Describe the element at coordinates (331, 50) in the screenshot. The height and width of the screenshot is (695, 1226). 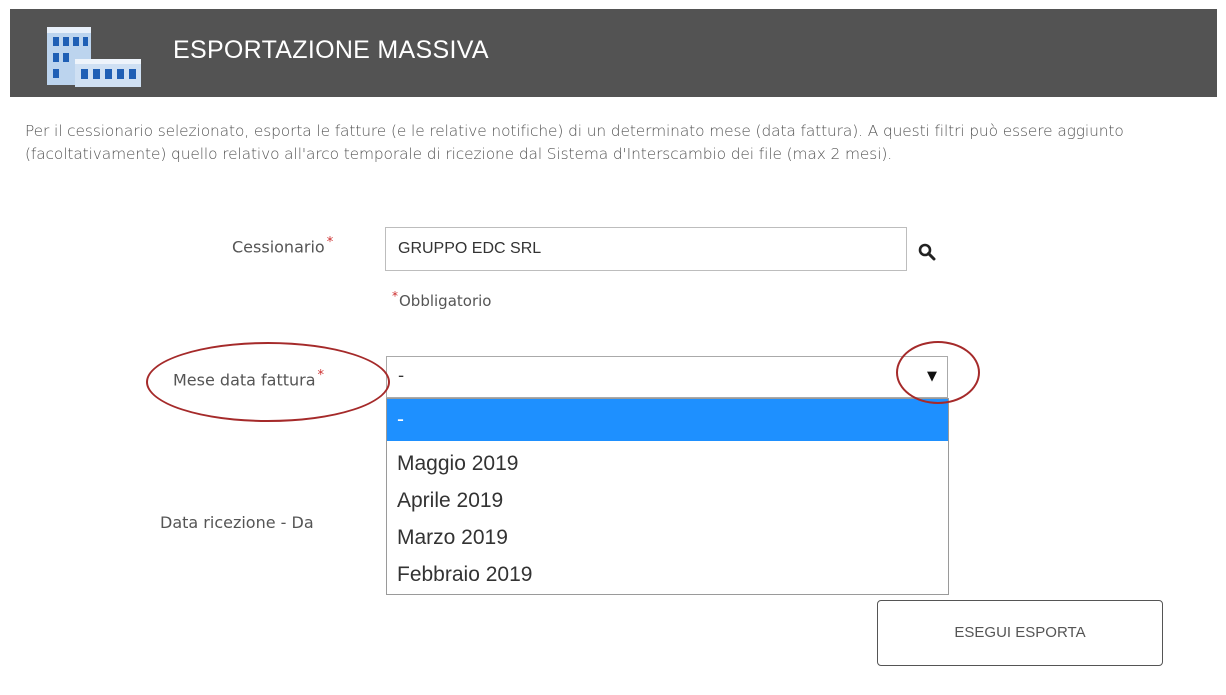
I see `page-title: ESPORTAZIONE MASSIVA` at that location.